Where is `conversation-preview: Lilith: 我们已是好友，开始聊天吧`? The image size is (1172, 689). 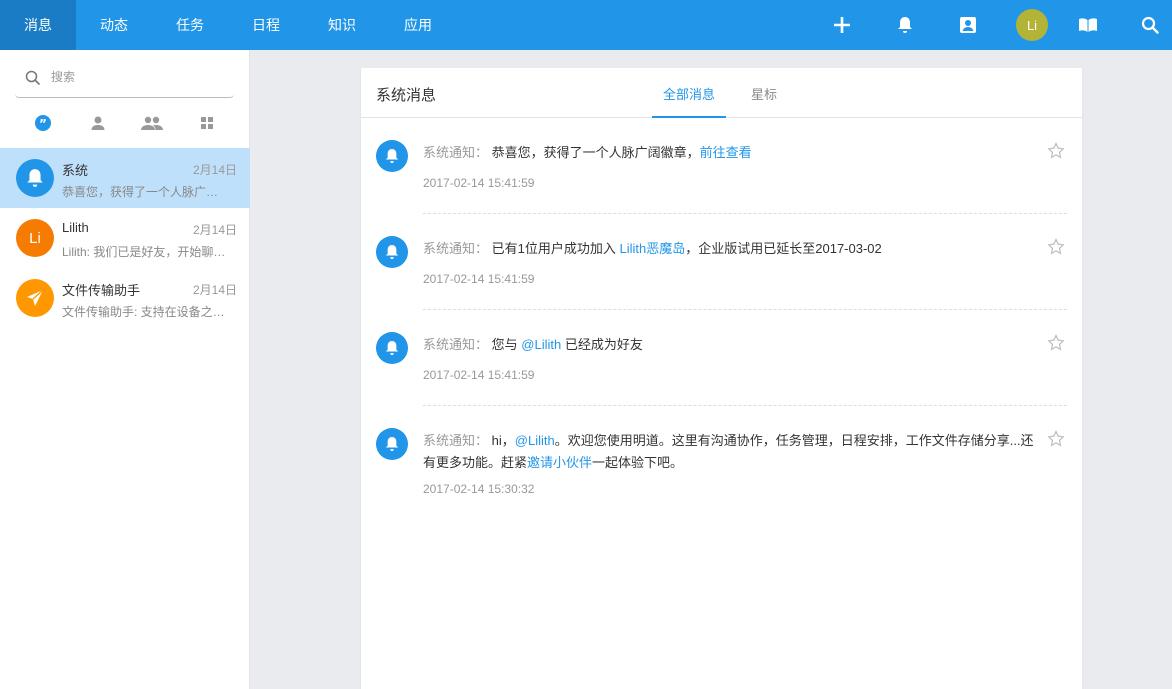
conversation-preview: Lilith: 我们已是好友，开始聊天吧 is located at coordinates (144, 252).